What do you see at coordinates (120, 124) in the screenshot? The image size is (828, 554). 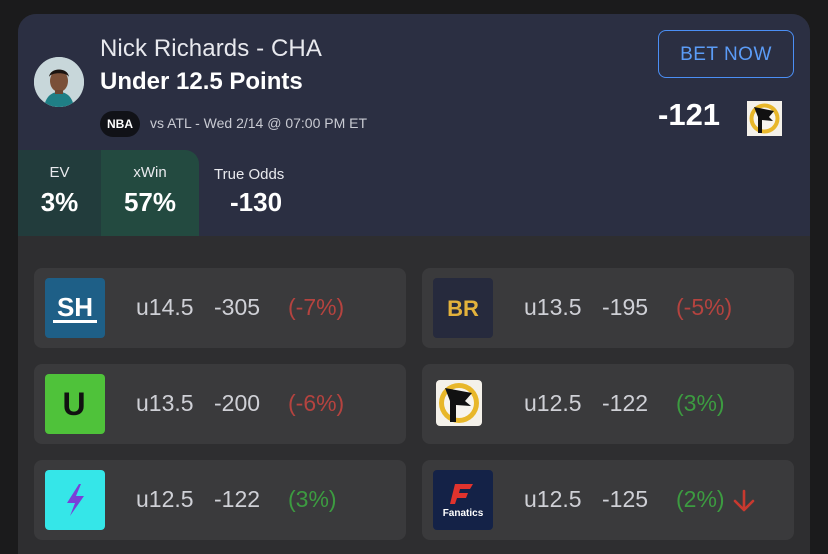 I see `league-badge: NBA` at bounding box center [120, 124].